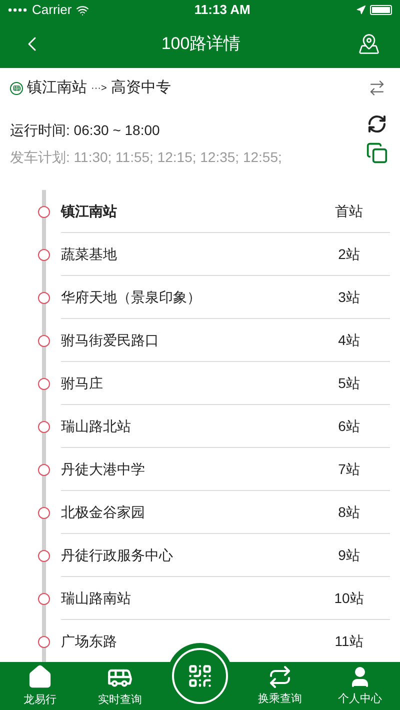  Describe the element at coordinates (110, 340) in the screenshot. I see `station-name: 驸马街爱民路口` at that location.